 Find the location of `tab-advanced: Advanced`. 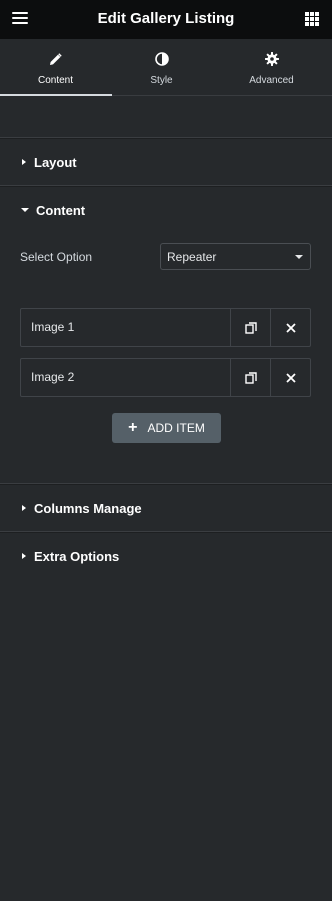

tab-advanced: Advanced is located at coordinates (271, 68).